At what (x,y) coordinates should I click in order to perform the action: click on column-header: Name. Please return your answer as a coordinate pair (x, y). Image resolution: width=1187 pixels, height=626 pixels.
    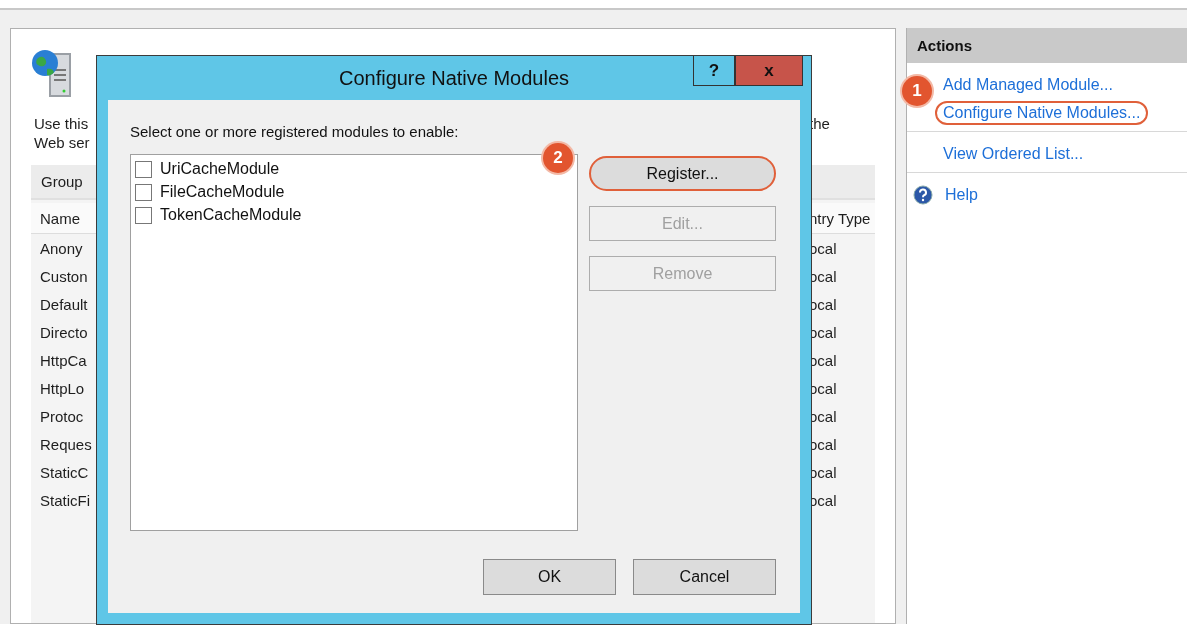
    Looking at the image, I should click on (60, 218).